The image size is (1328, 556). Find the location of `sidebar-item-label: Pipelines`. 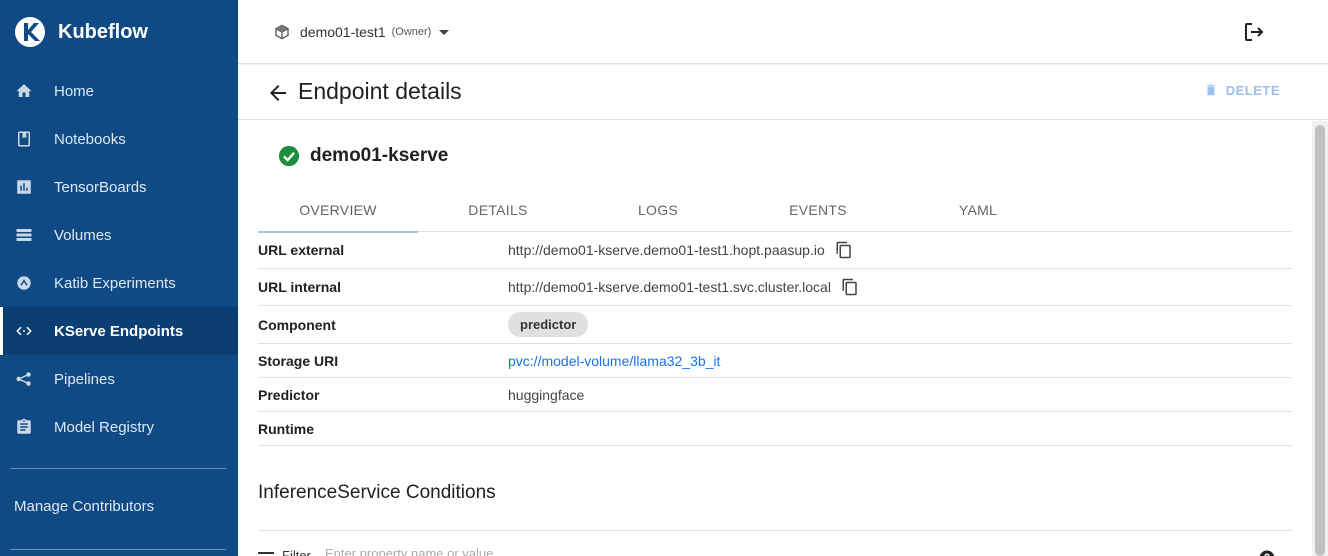

sidebar-item-label: Pipelines is located at coordinates (84, 379).